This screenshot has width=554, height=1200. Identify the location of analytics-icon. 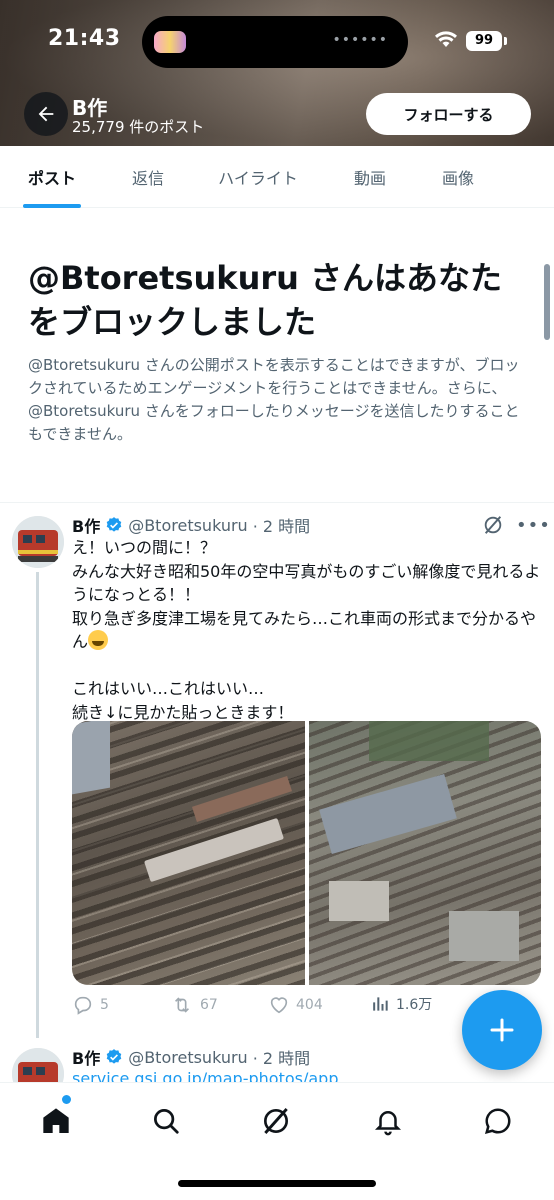
(380, 1004).